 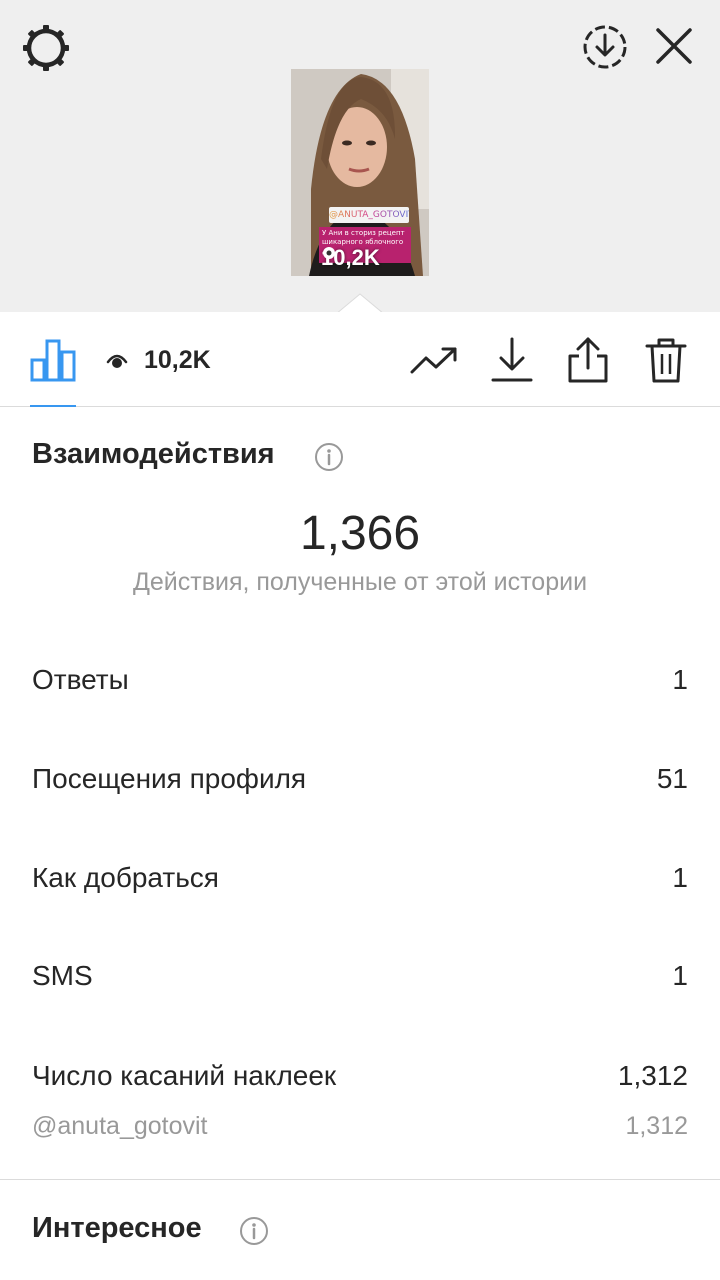 I want to click on close-icon, so click(x=674, y=46).